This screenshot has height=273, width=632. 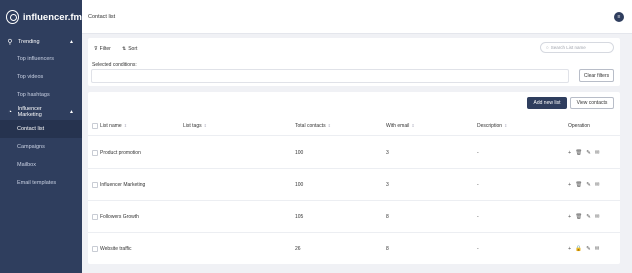 What do you see at coordinates (102, 49) in the screenshot?
I see `filter-button: ⊽ Filter` at bounding box center [102, 49].